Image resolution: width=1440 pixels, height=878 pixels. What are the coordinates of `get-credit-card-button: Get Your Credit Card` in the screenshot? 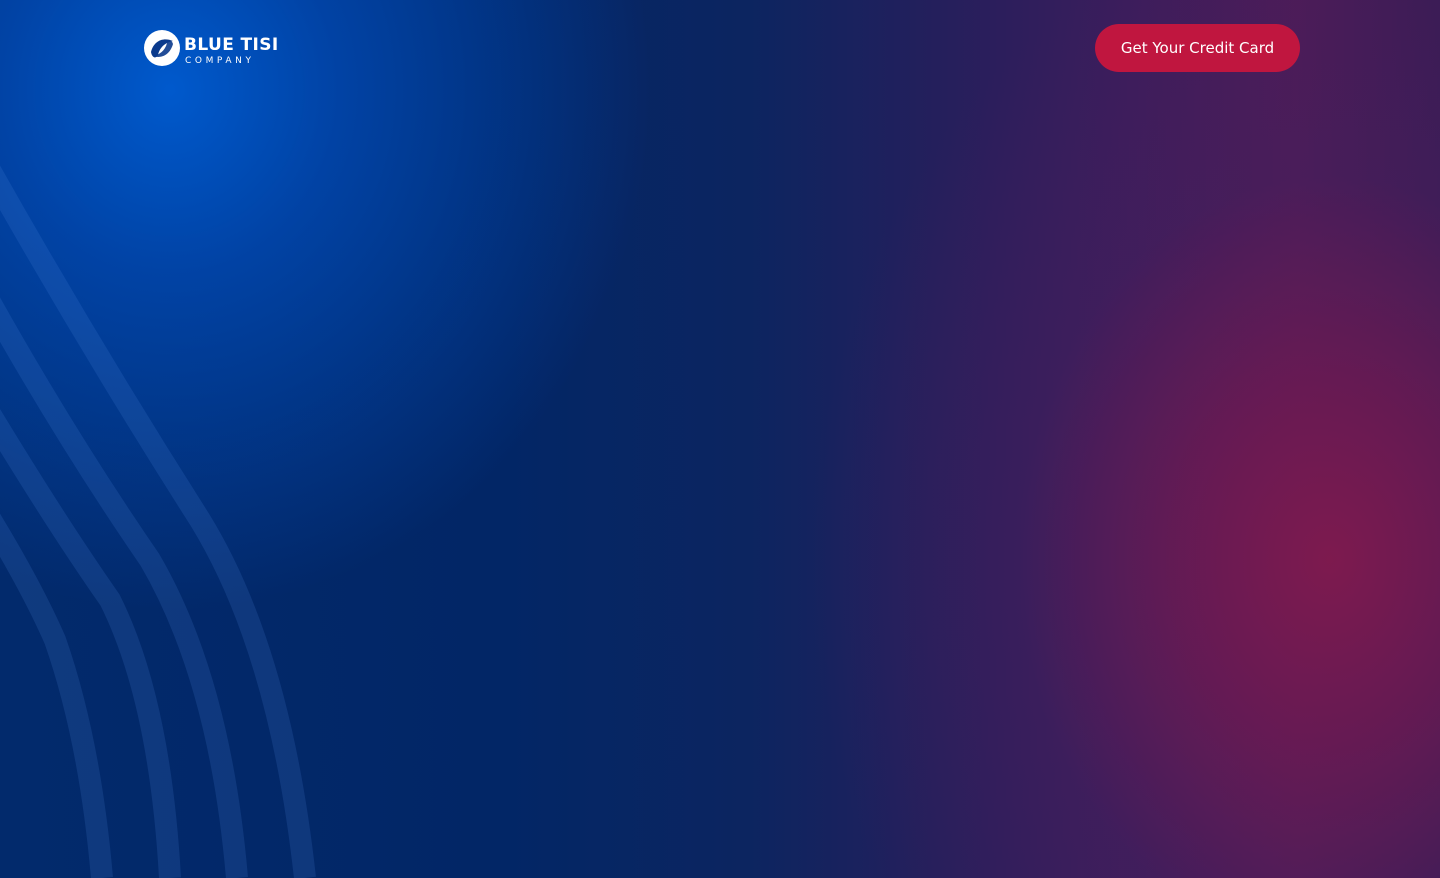 It's located at (1197, 48).